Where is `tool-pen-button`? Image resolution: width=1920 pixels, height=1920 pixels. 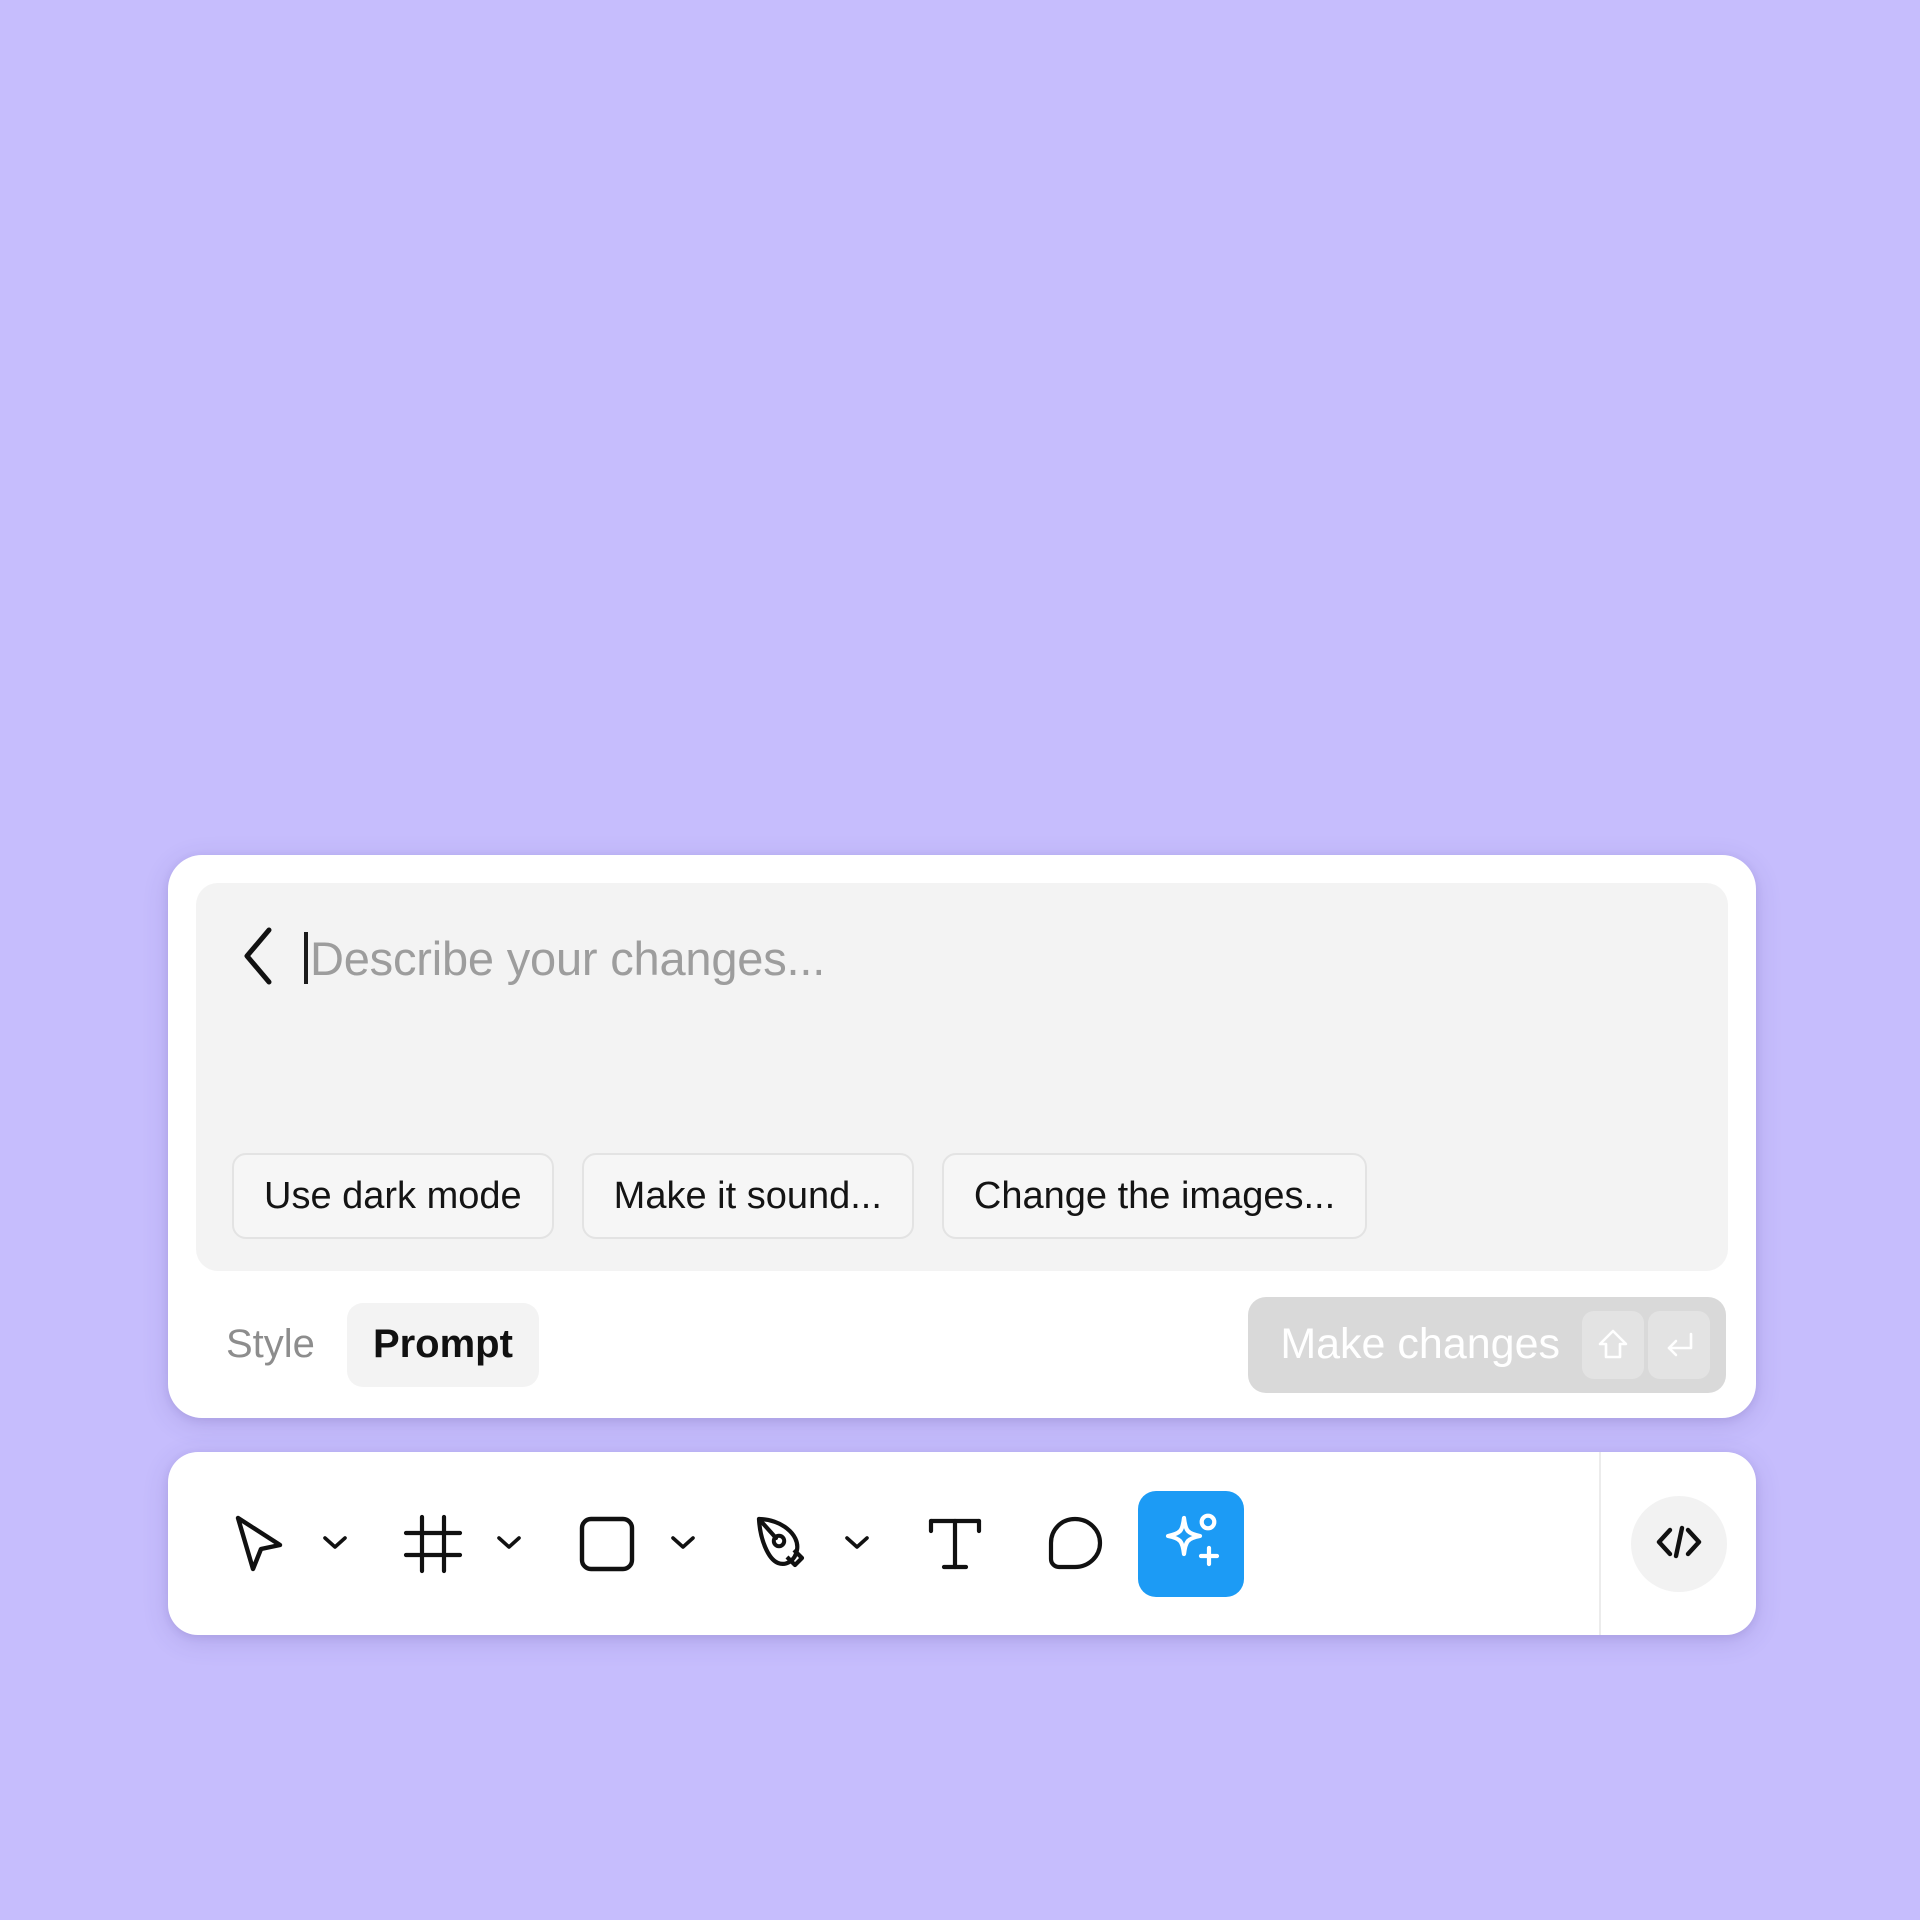 tool-pen-button is located at coordinates (781, 1544).